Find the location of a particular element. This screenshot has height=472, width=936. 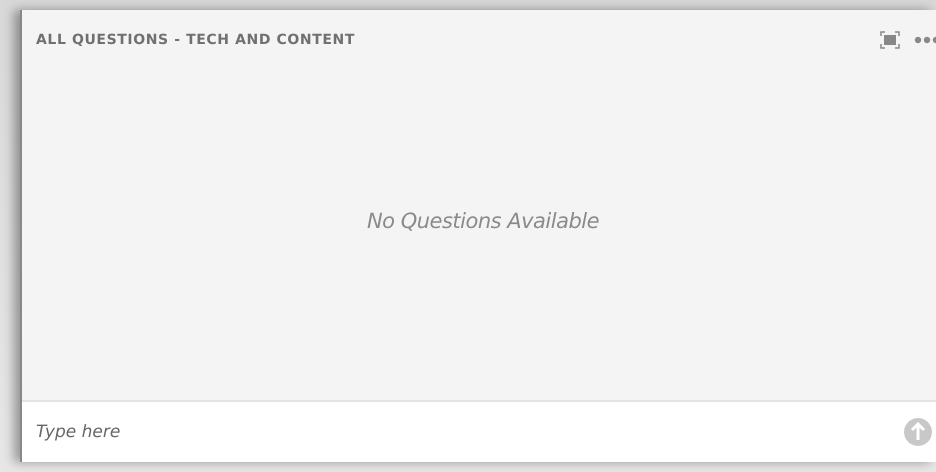

more-options-icon is located at coordinates (925, 40).